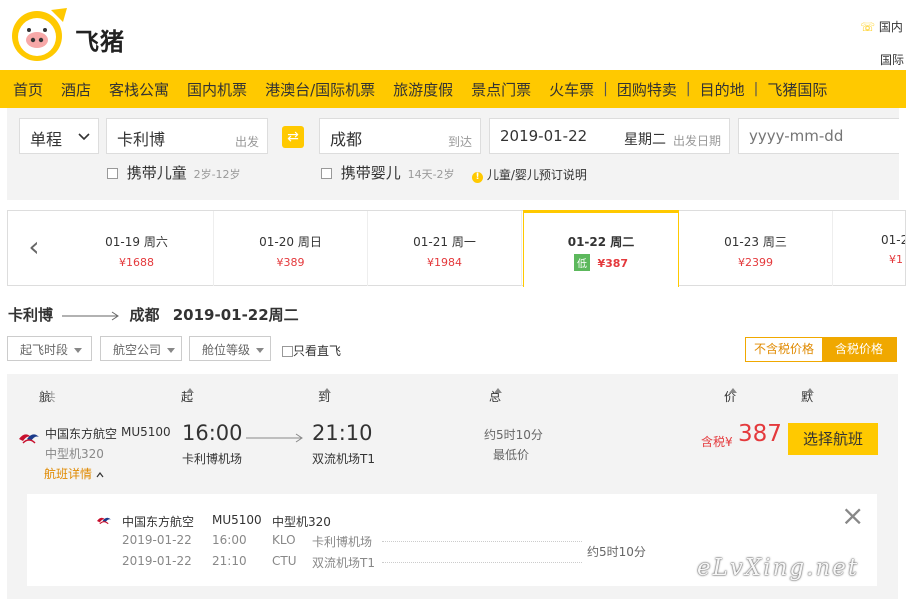 This screenshot has height=605, width=906. I want to click on from-city-value: 卡利博, so click(141, 139).